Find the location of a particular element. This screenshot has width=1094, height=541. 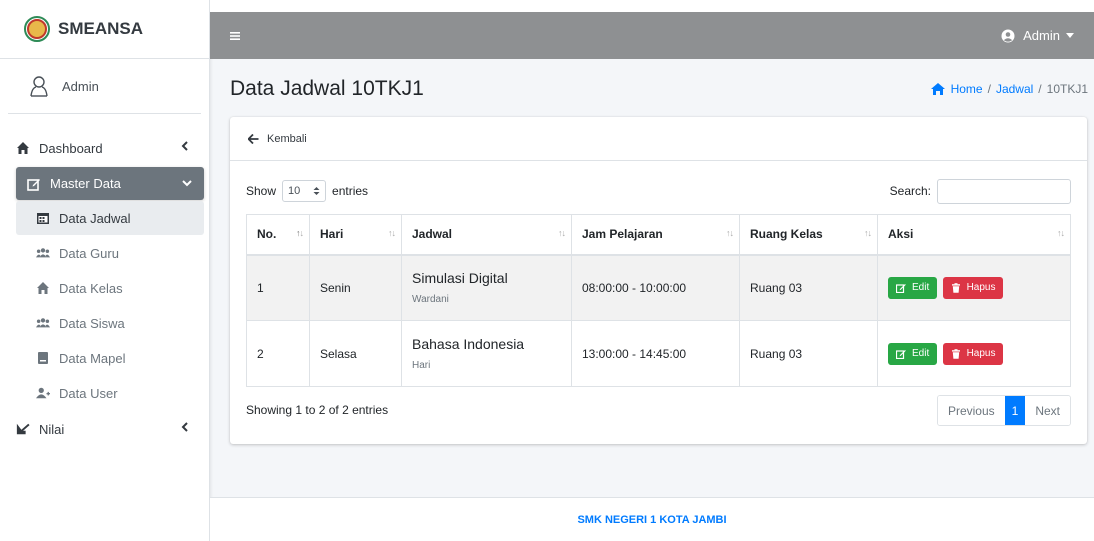

search-label: Search: is located at coordinates (910, 191).